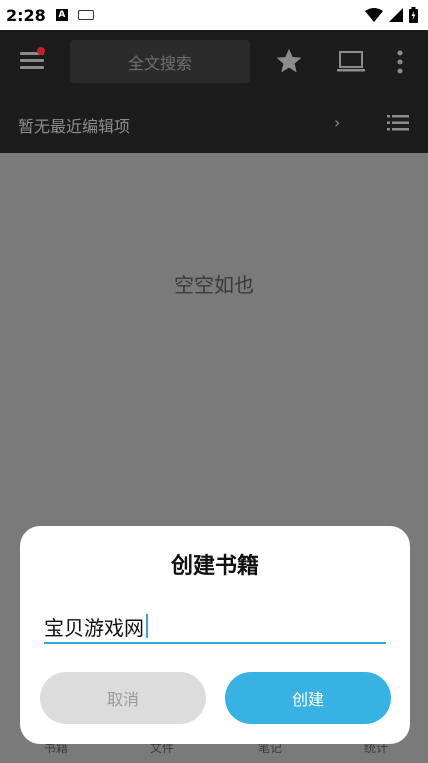 This screenshot has width=428, height=763. Describe the element at coordinates (61, 15) in the screenshot. I see `accessibility-notification-icon: A` at that location.